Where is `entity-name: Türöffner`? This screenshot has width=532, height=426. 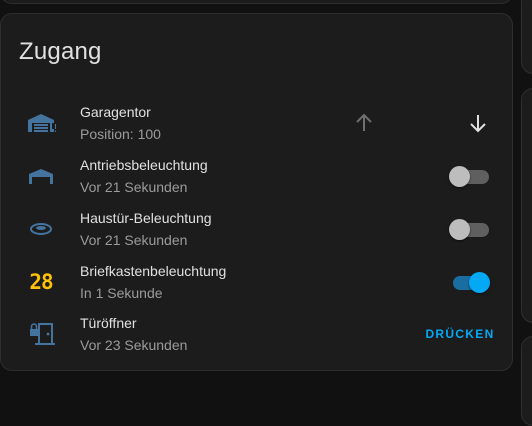 entity-name: Türöffner is located at coordinates (108, 323).